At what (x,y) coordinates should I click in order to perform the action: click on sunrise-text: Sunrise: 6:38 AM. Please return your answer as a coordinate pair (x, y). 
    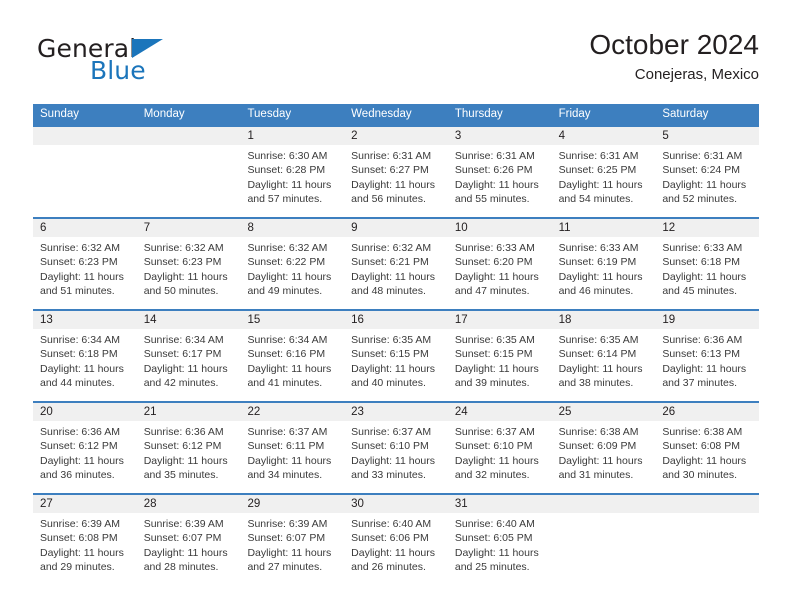
    Looking at the image, I should click on (702, 432).